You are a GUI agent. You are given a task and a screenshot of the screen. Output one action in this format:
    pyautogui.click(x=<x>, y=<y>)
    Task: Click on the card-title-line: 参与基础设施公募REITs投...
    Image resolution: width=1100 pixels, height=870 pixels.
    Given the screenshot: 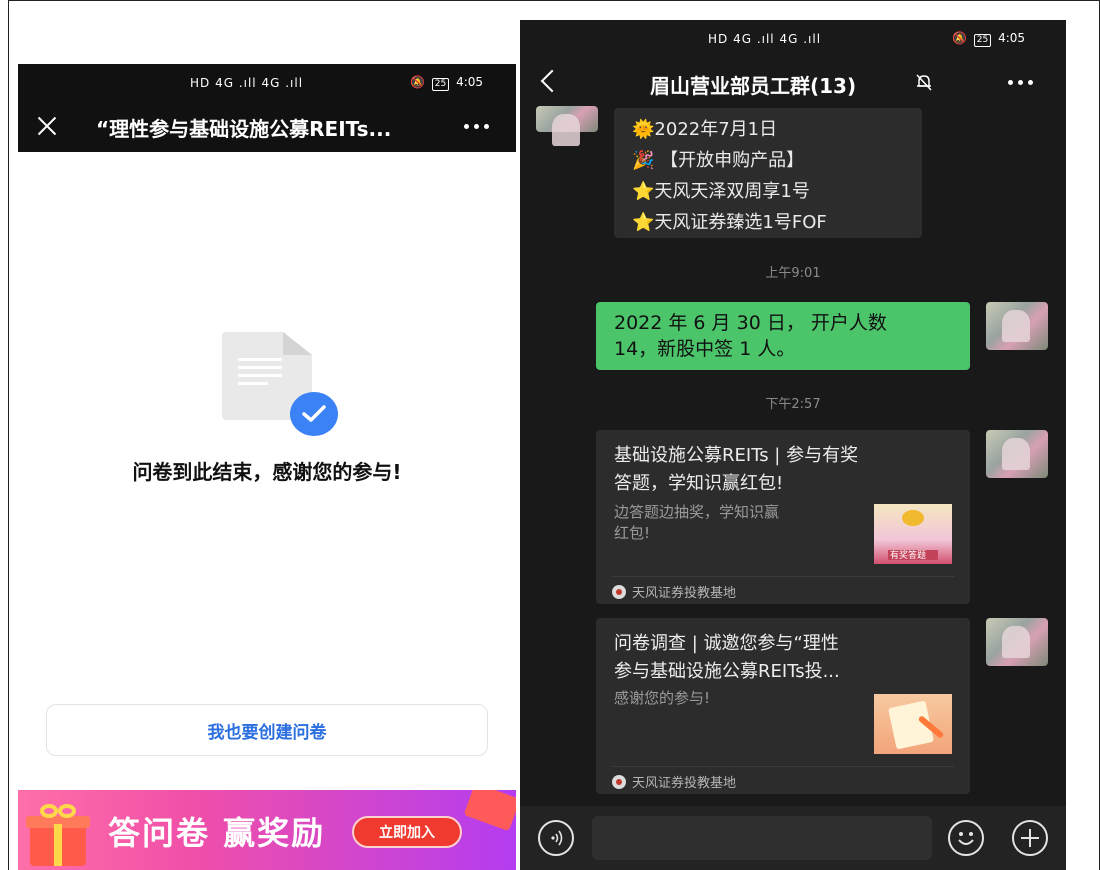 What is the action you would take?
    pyautogui.click(x=727, y=671)
    